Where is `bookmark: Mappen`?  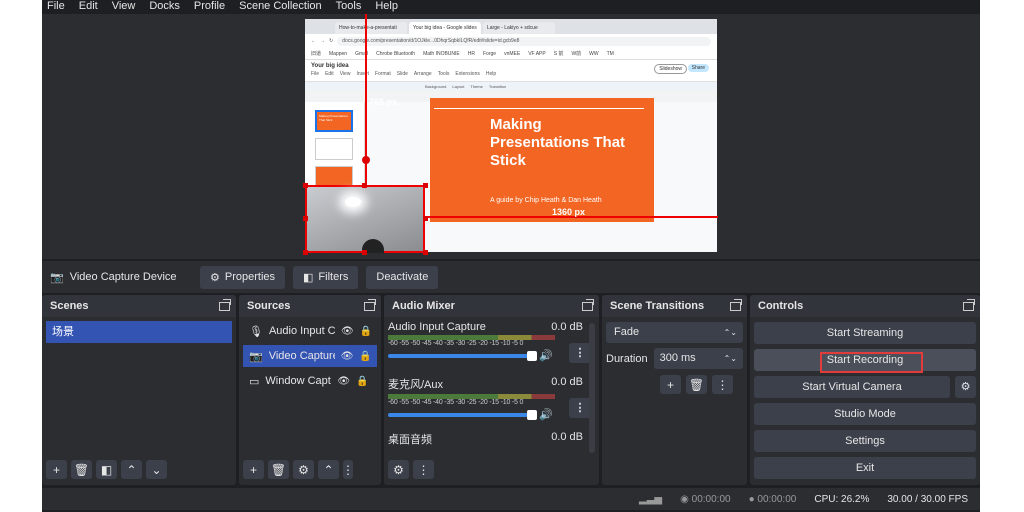
bookmark: Mappen is located at coordinates (338, 53).